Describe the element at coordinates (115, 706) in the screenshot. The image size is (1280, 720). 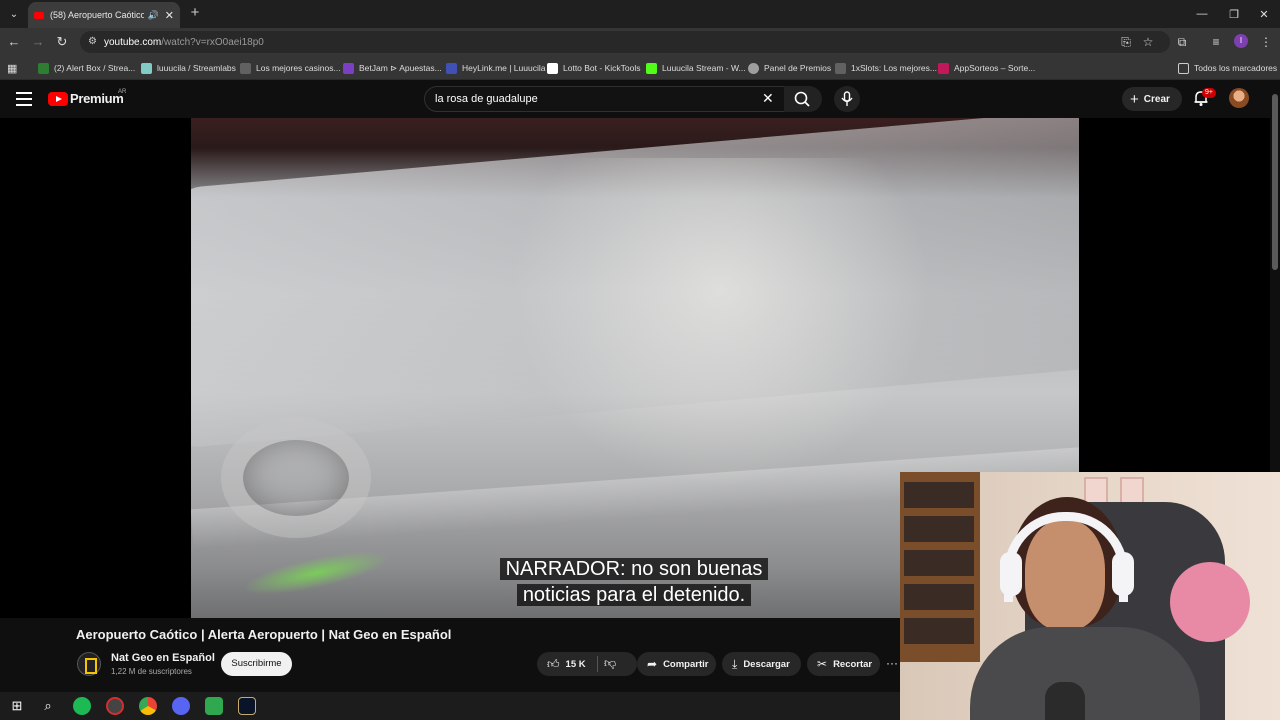
I see `obs-icon` at that location.